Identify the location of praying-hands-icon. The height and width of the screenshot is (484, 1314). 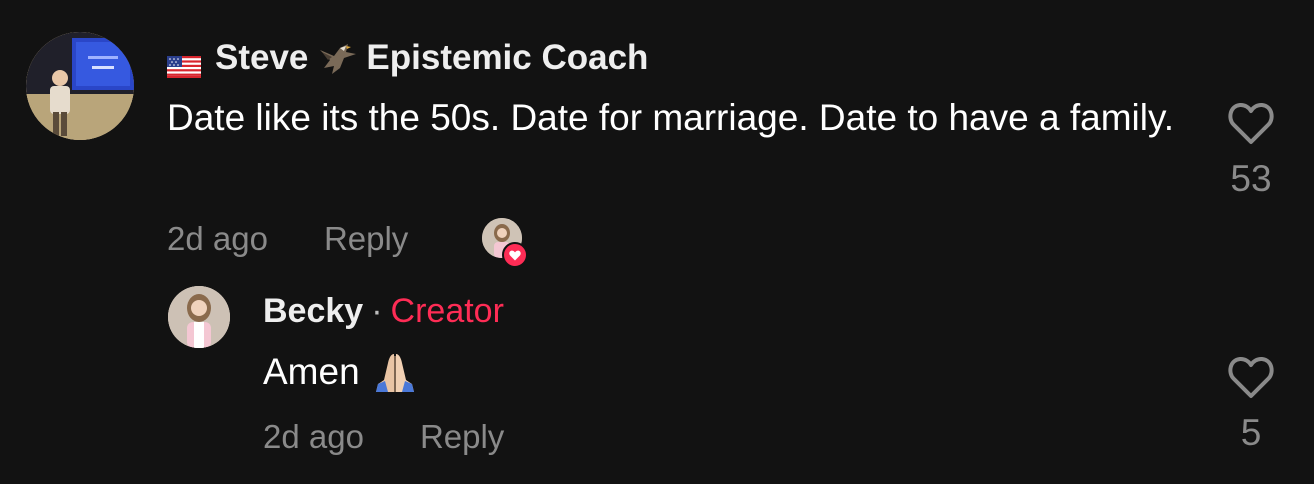
(395, 372).